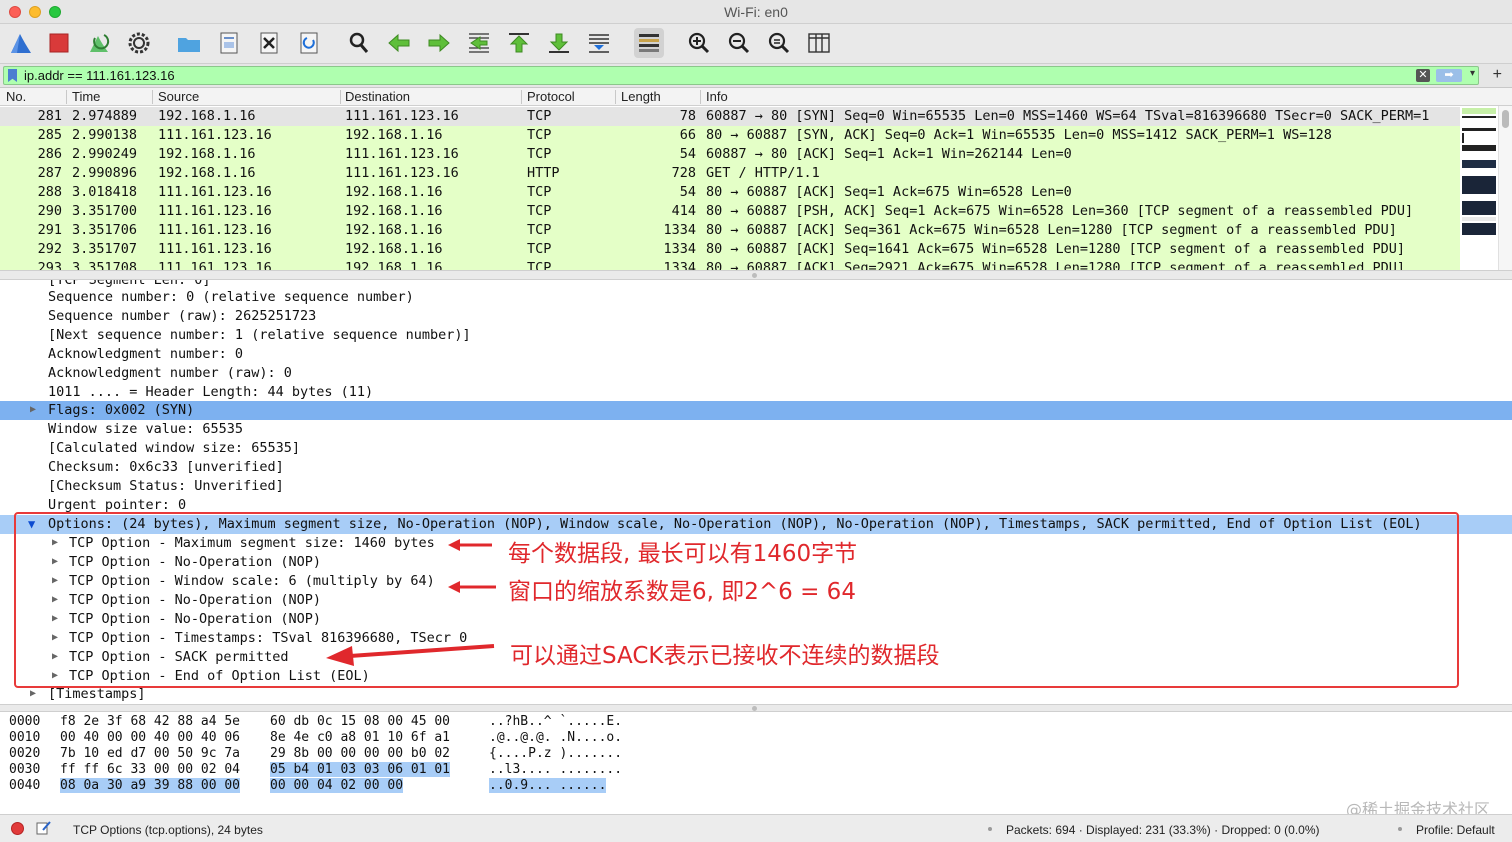 The image size is (1512, 842). I want to click on restart-icon, so click(99, 43).